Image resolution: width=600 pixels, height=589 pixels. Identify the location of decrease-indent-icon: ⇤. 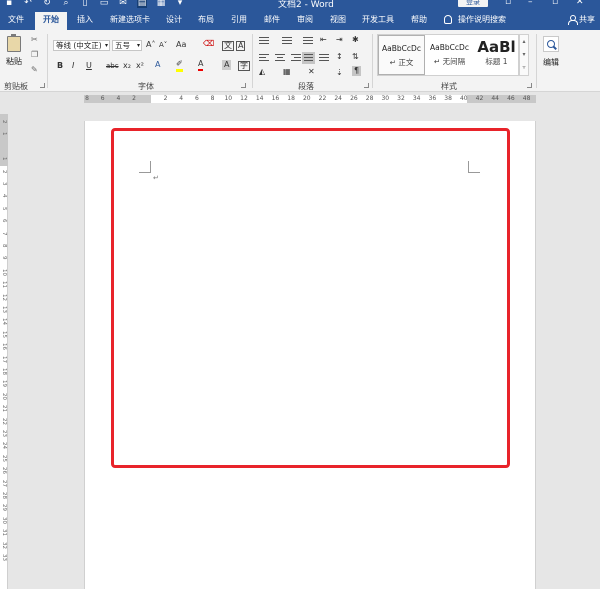
(323, 40).